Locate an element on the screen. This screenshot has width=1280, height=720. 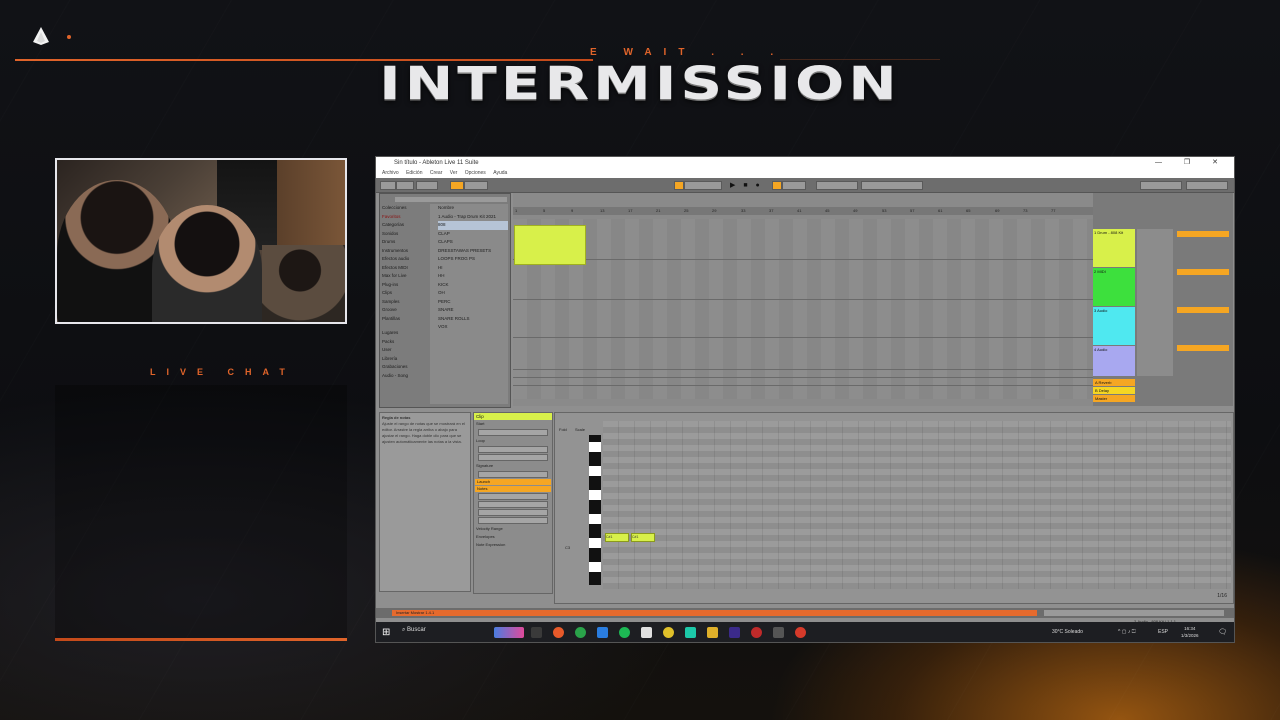
track-1-header: 1 Drum - 808 Kit is located at coordinates (1114, 248).